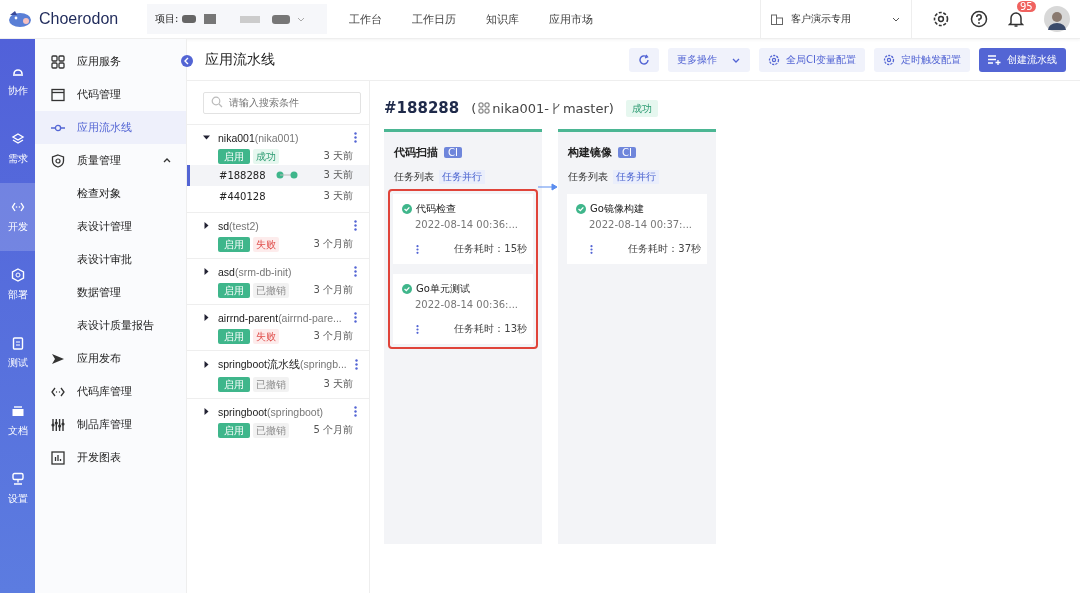  Describe the element at coordinates (436, 209) in the screenshot. I see `job-name: 代码检查` at that location.